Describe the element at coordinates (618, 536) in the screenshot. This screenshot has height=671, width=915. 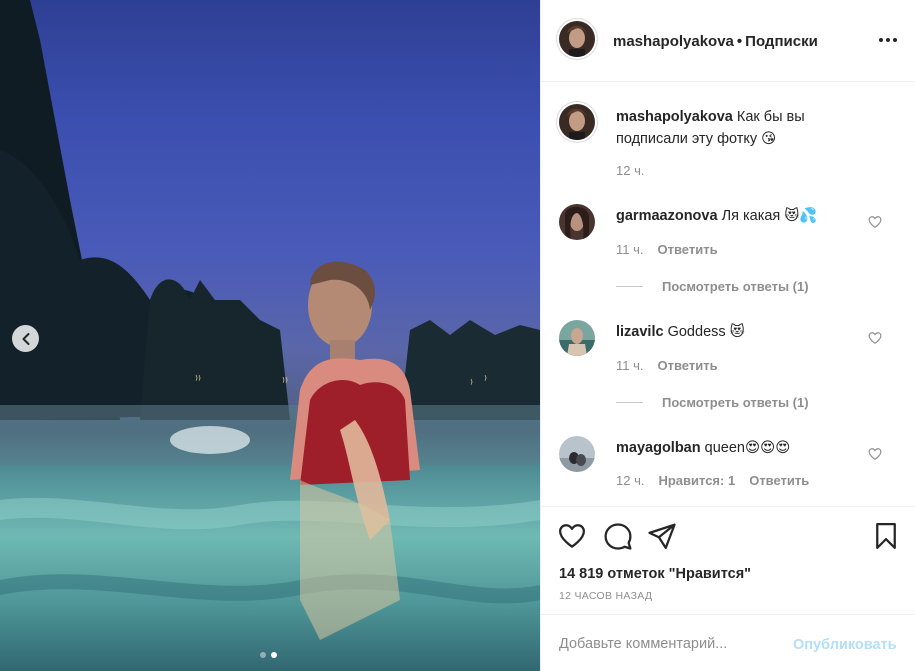
I see `comment-bubble-icon` at that location.